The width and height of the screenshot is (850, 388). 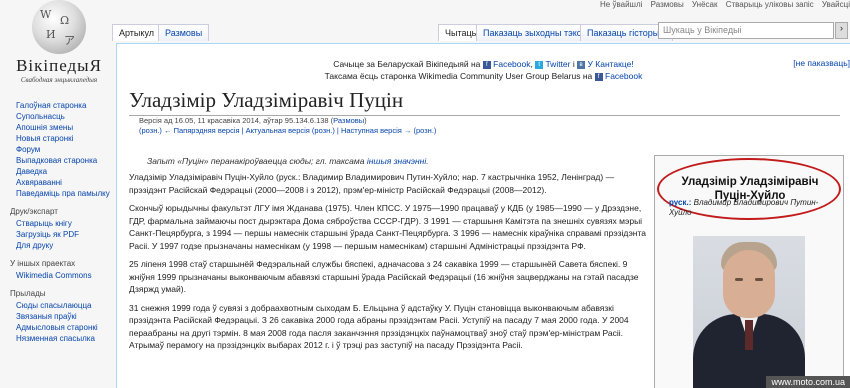 What do you see at coordinates (184, 32) in the screenshot?
I see `tab-talk: Размовы` at bounding box center [184, 32].